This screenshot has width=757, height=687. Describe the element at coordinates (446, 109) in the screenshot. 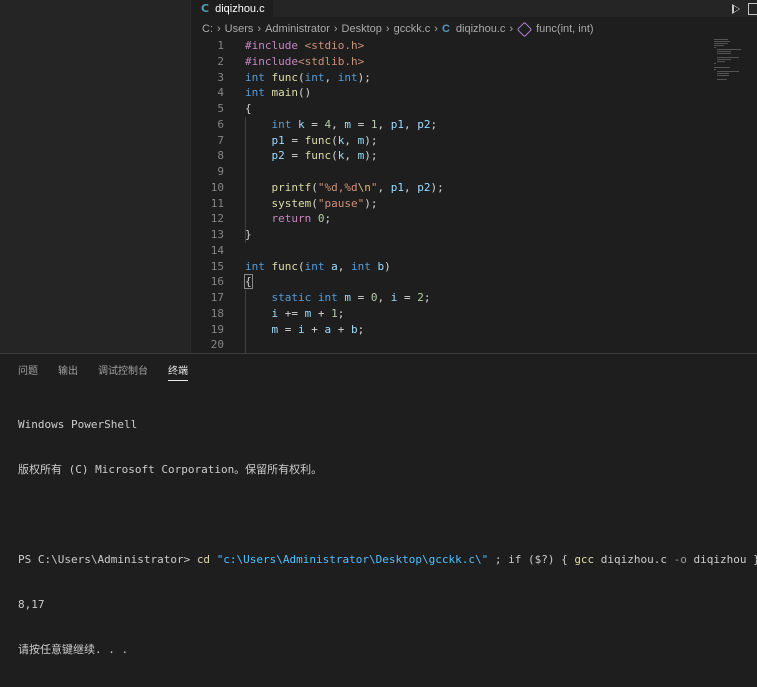

I see `code-line: 5{` at that location.